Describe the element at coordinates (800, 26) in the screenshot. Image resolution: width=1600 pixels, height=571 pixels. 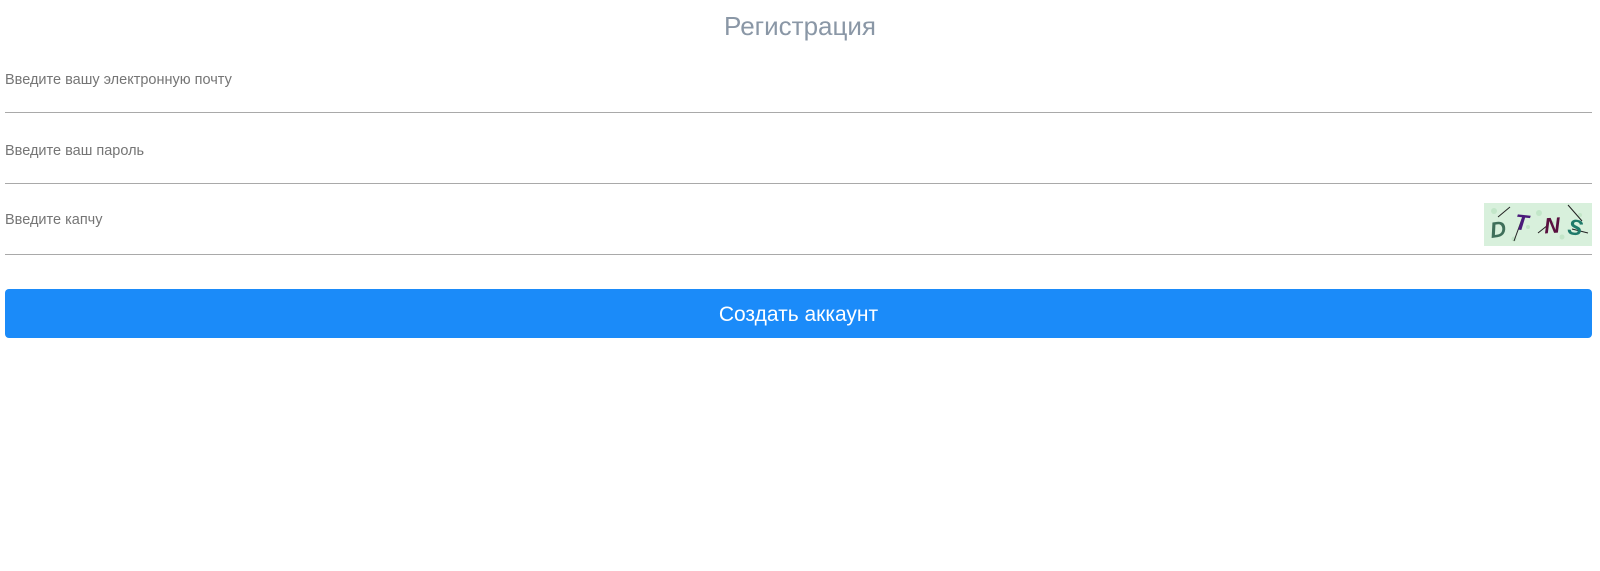
I see `page-title: Регистрация` at that location.